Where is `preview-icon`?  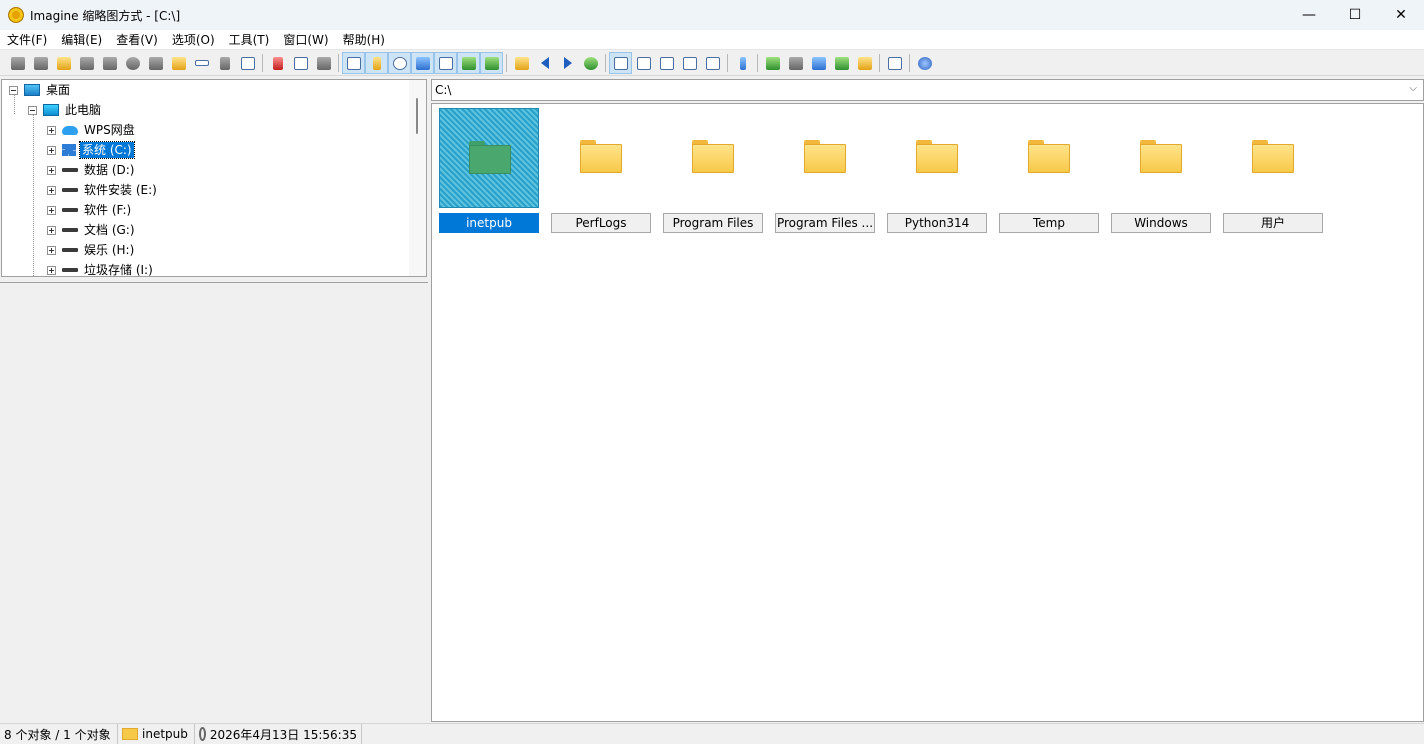
preview-icon is located at coordinates (468, 63).